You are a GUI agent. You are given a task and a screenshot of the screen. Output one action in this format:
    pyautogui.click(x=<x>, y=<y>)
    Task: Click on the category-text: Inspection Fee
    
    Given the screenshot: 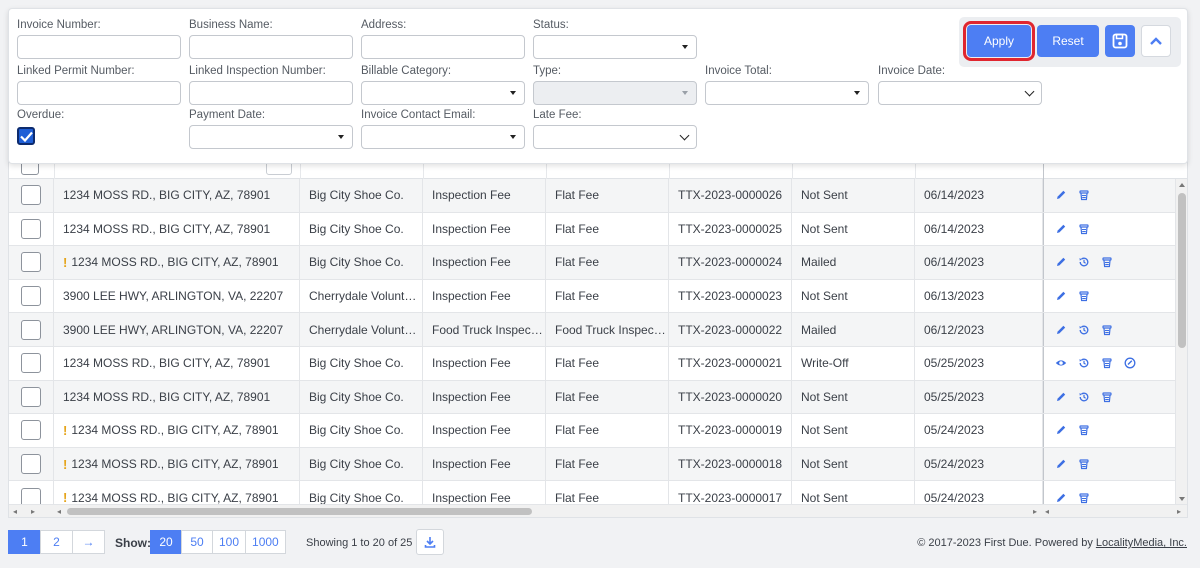 What is the action you would take?
    pyautogui.click(x=471, y=396)
    